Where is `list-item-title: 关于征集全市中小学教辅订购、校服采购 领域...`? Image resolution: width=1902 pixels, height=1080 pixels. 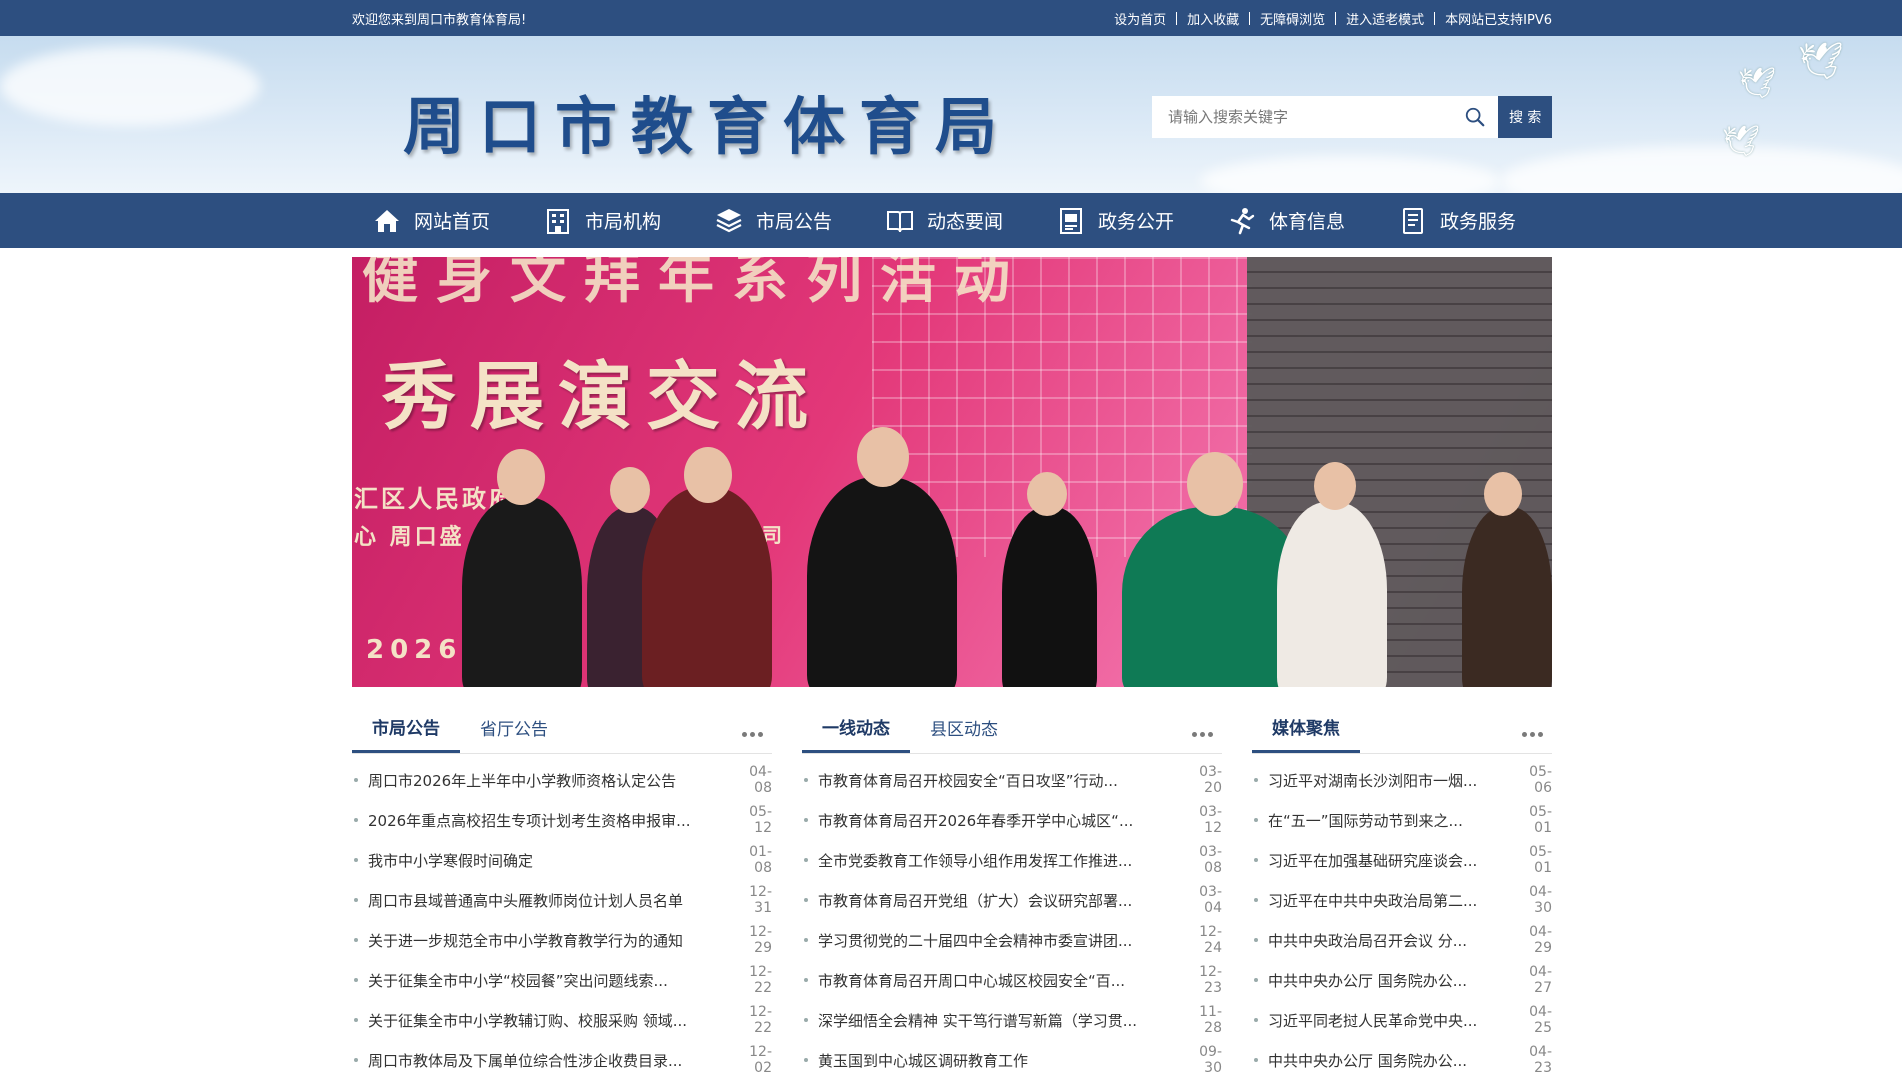 list-item-title: 关于征集全市中小学教辅订购、校服采购 领域... is located at coordinates (528, 1020).